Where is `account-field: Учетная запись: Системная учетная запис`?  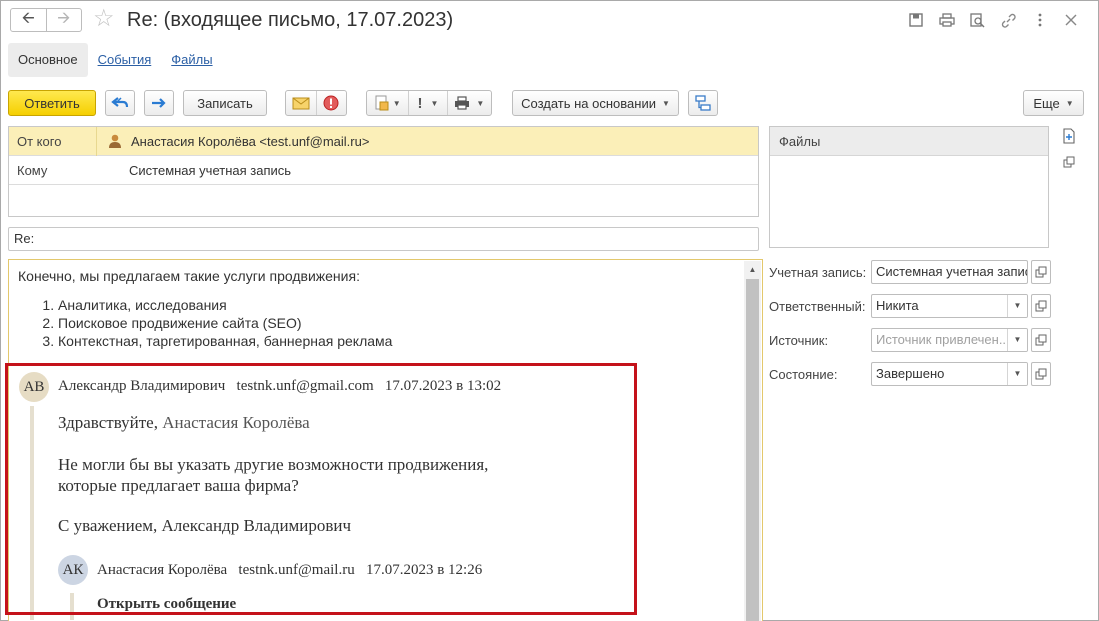 account-field: Учетная запись: Системная учетная запис is located at coordinates (910, 272).